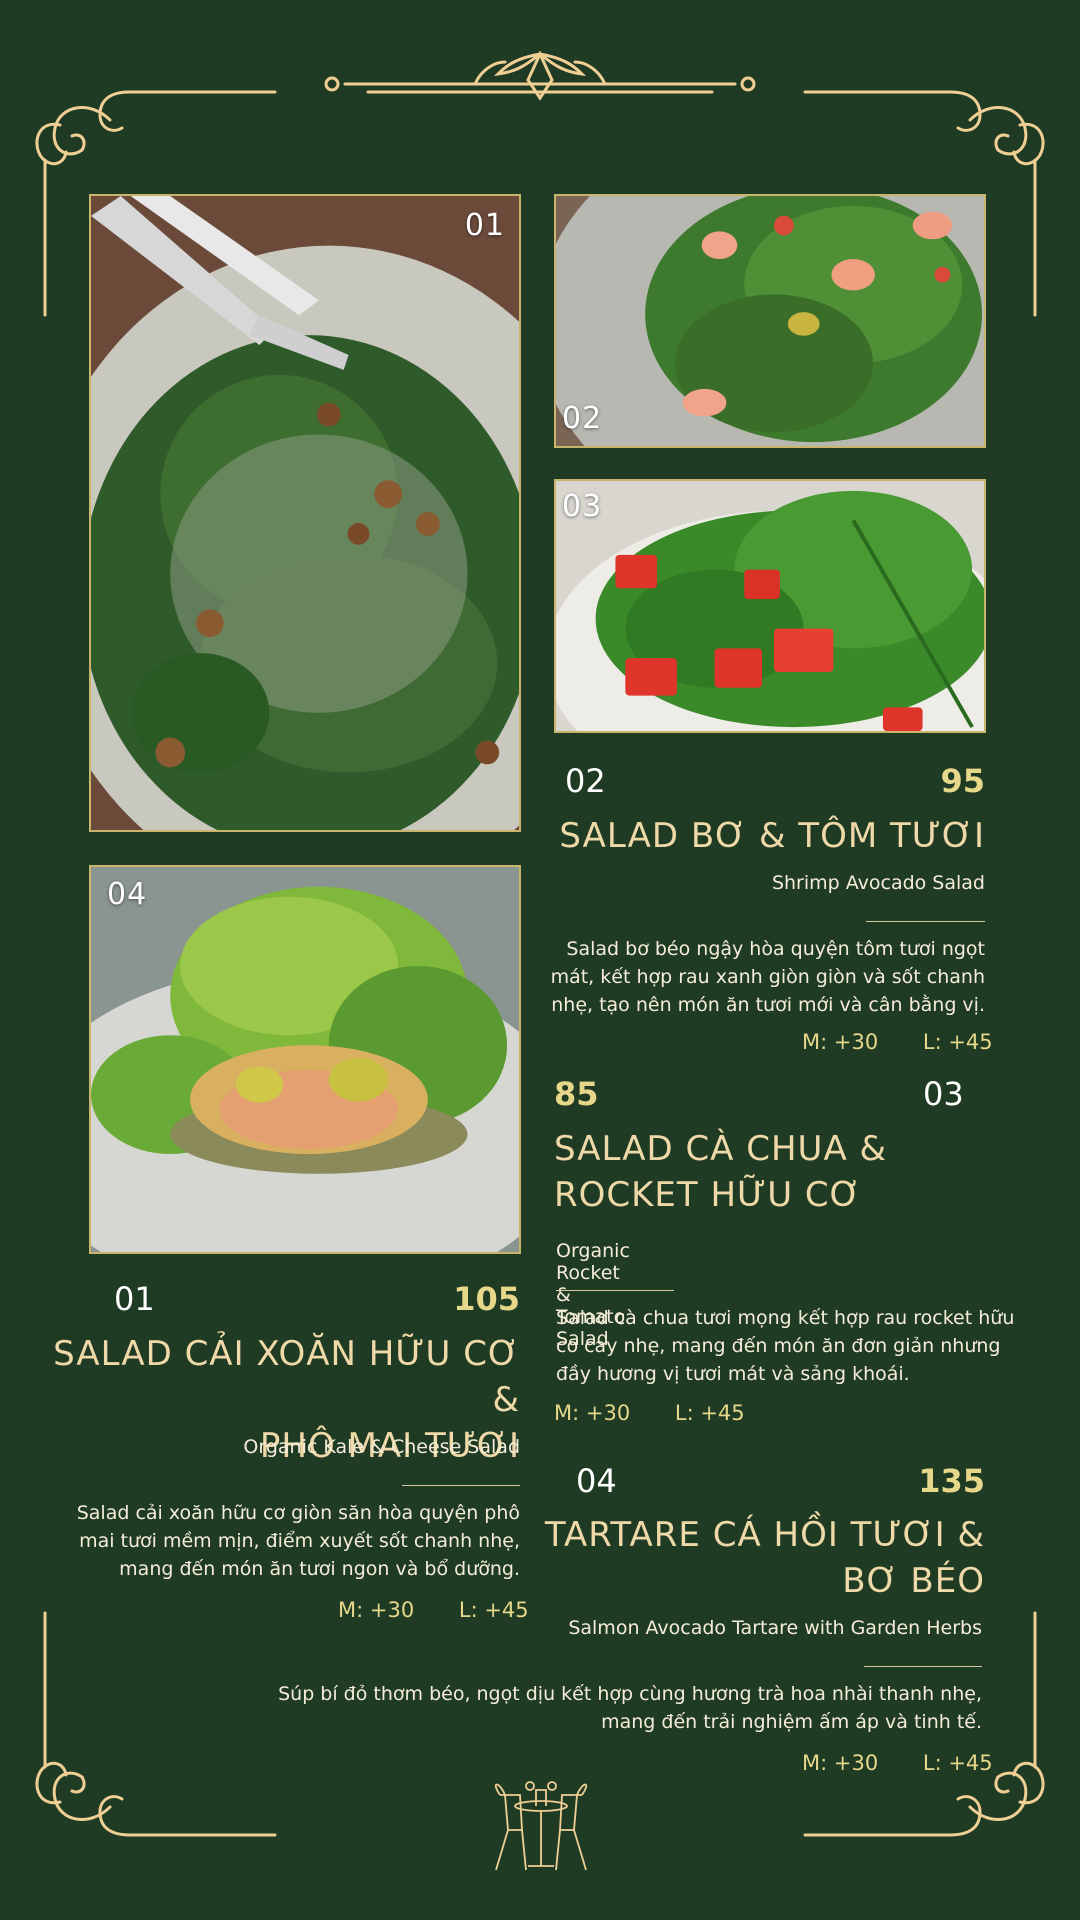  What do you see at coordinates (484, 225) in the screenshot?
I see `photo-number: 01` at bounding box center [484, 225].